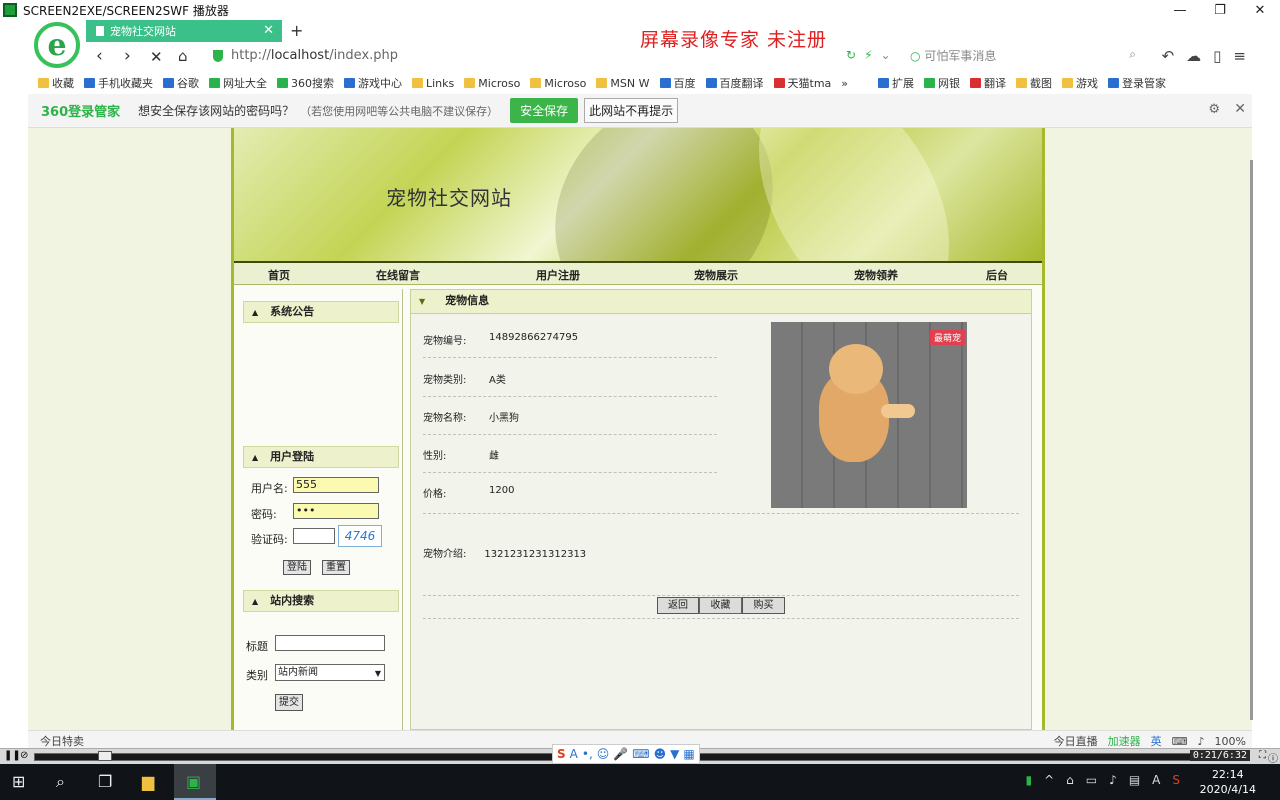 This screenshot has width=1280, height=800. What do you see at coordinates (1134, 780) in the screenshot?
I see `action-center-icon: ▤` at bounding box center [1134, 780].